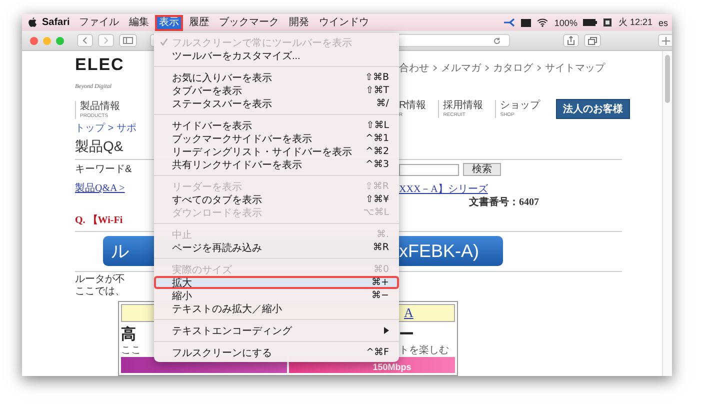 Image resolution: width=714 pixels, height=419 pixels. I want to click on menu-item: ステータスバーを表示 ⌘/, so click(276, 103).